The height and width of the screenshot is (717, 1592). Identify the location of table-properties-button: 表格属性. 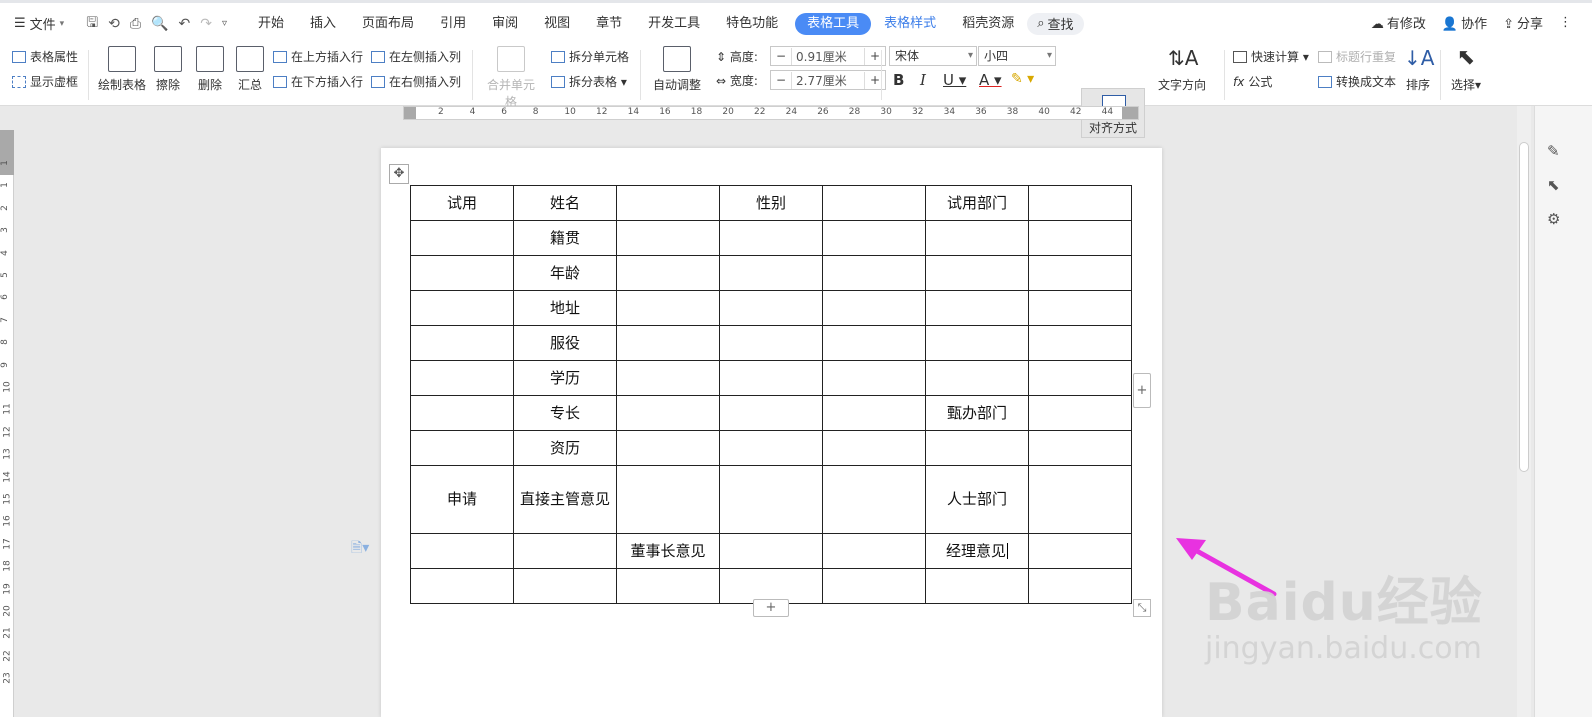
(45, 56).